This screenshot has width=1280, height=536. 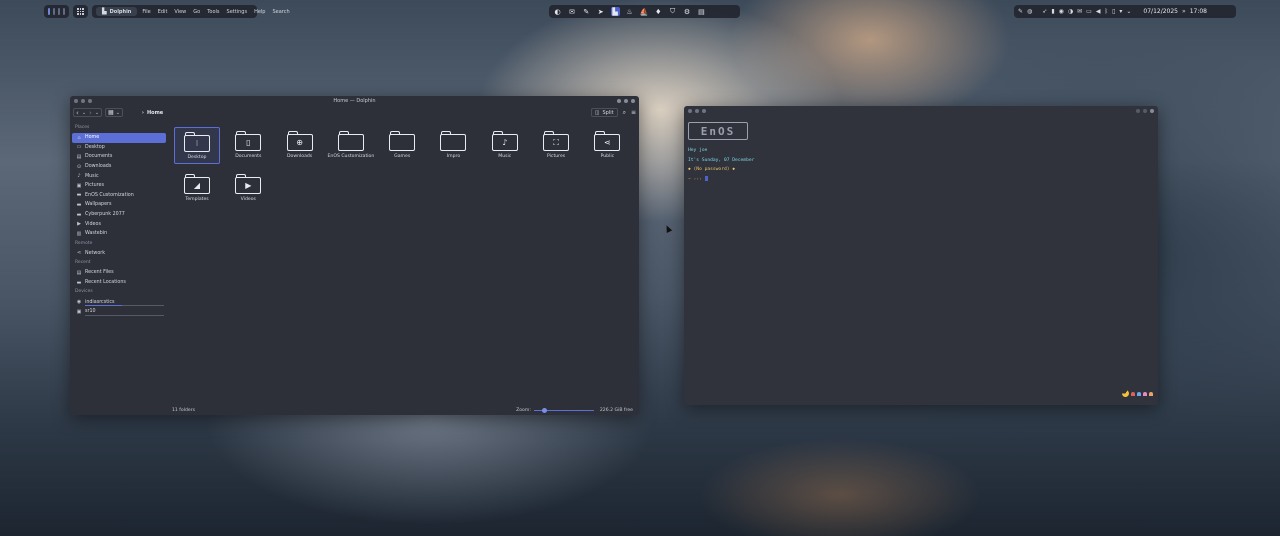 What do you see at coordinates (704, 111) in the screenshot?
I see `maximize-dot` at bounding box center [704, 111].